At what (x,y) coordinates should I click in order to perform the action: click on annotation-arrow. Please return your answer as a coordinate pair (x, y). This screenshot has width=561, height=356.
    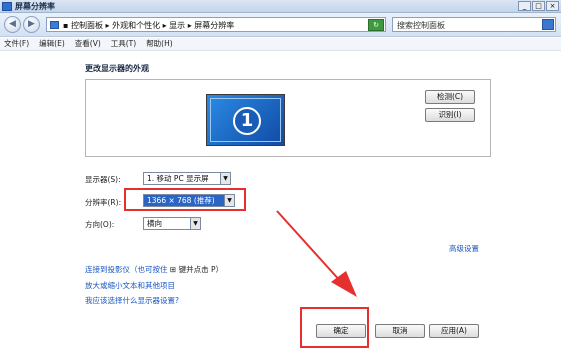
    Looking at the image, I should click on (316, 253).